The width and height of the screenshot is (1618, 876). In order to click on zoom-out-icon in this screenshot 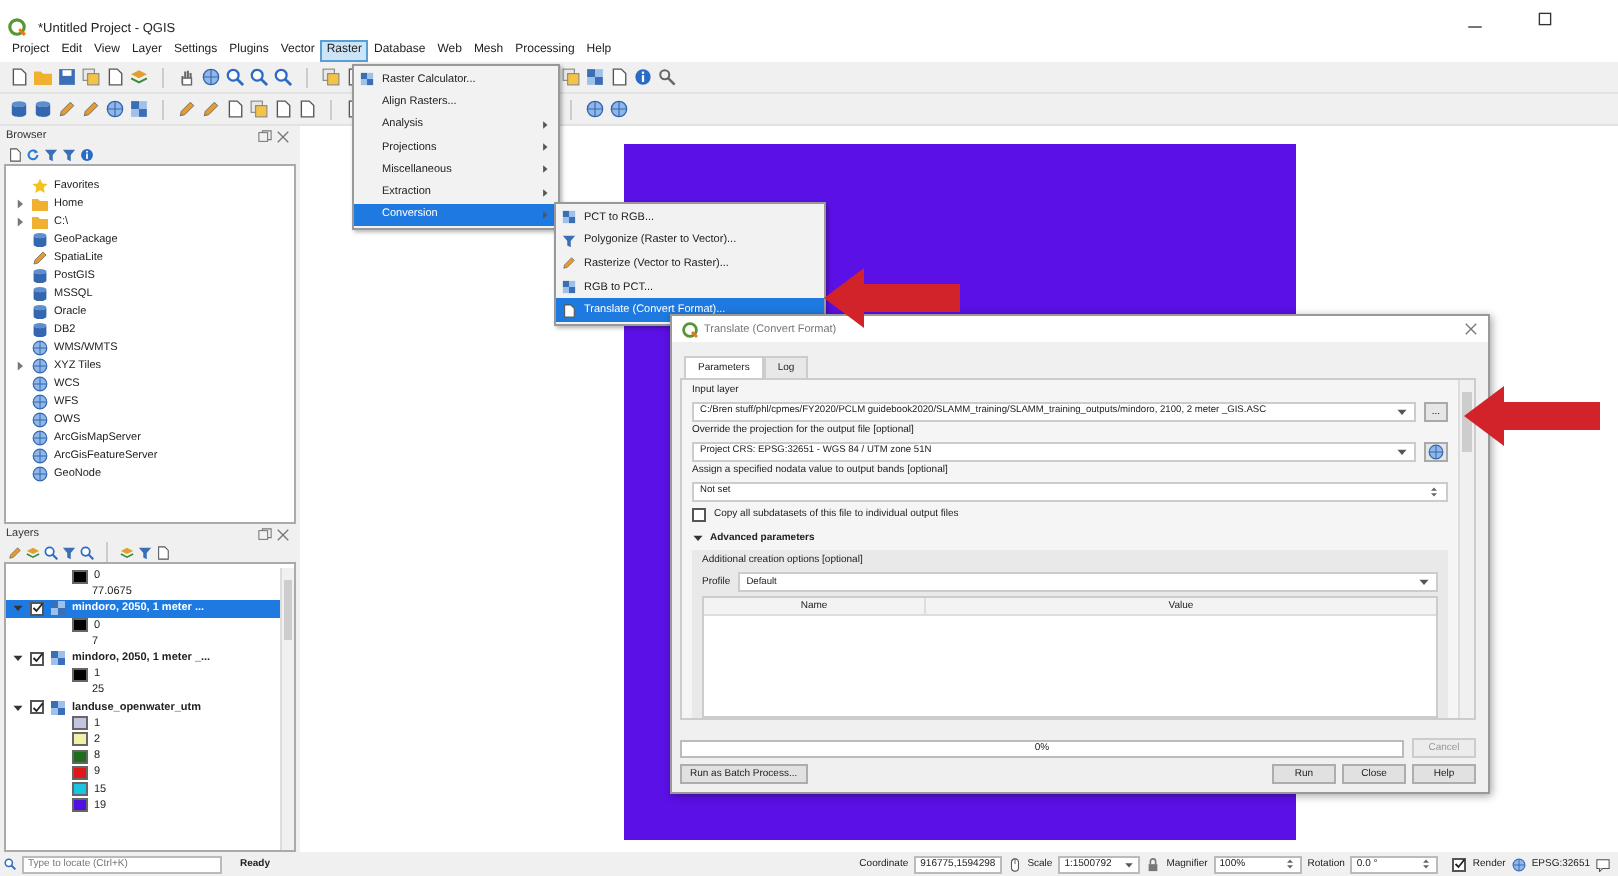, I will do `click(259, 77)`.